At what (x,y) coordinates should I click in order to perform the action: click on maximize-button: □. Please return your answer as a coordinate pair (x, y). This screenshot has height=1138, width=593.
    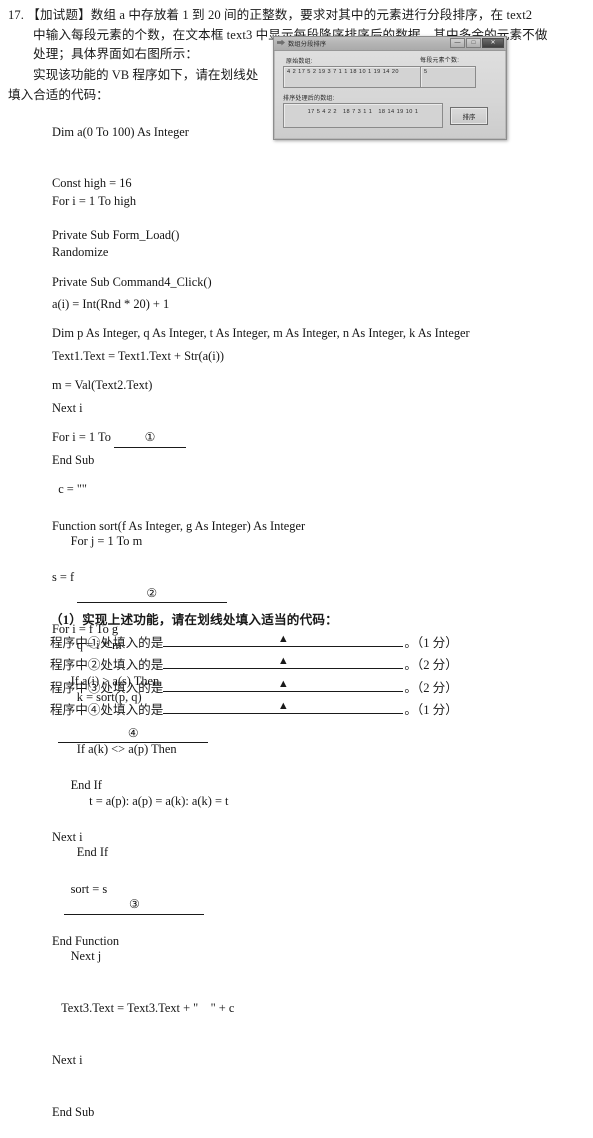
    Looking at the image, I should click on (473, 43).